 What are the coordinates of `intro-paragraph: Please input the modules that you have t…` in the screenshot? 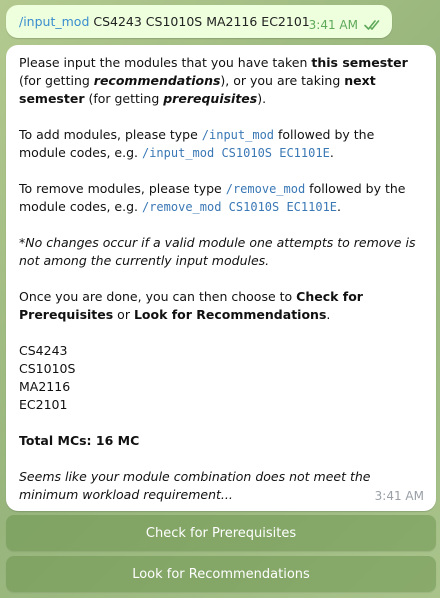 It's located at (221, 81).